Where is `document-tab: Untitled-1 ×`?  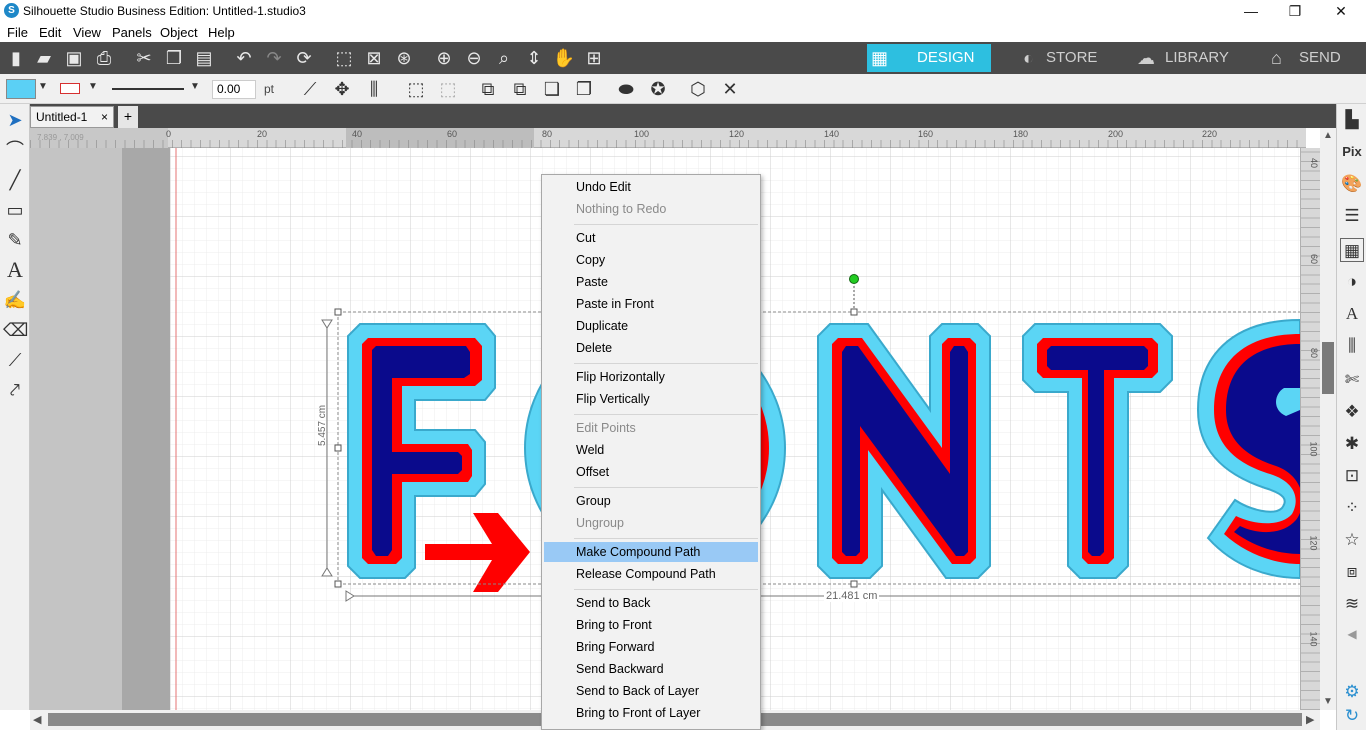
document-tab: Untitled-1 × is located at coordinates (72, 117).